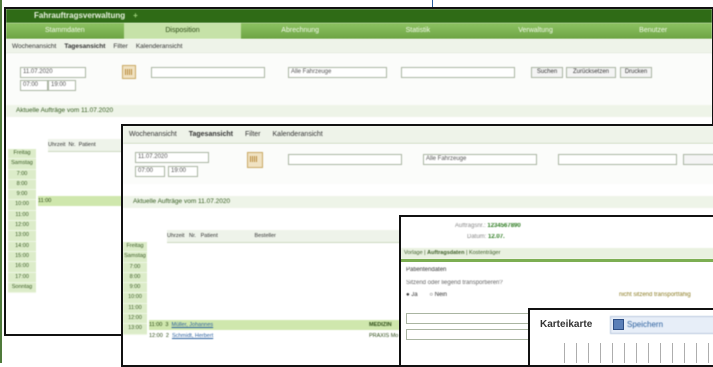 This screenshot has width=713, height=367. Describe the element at coordinates (182, 31) in the screenshot. I see `tab-disposition: Disposition` at that location.